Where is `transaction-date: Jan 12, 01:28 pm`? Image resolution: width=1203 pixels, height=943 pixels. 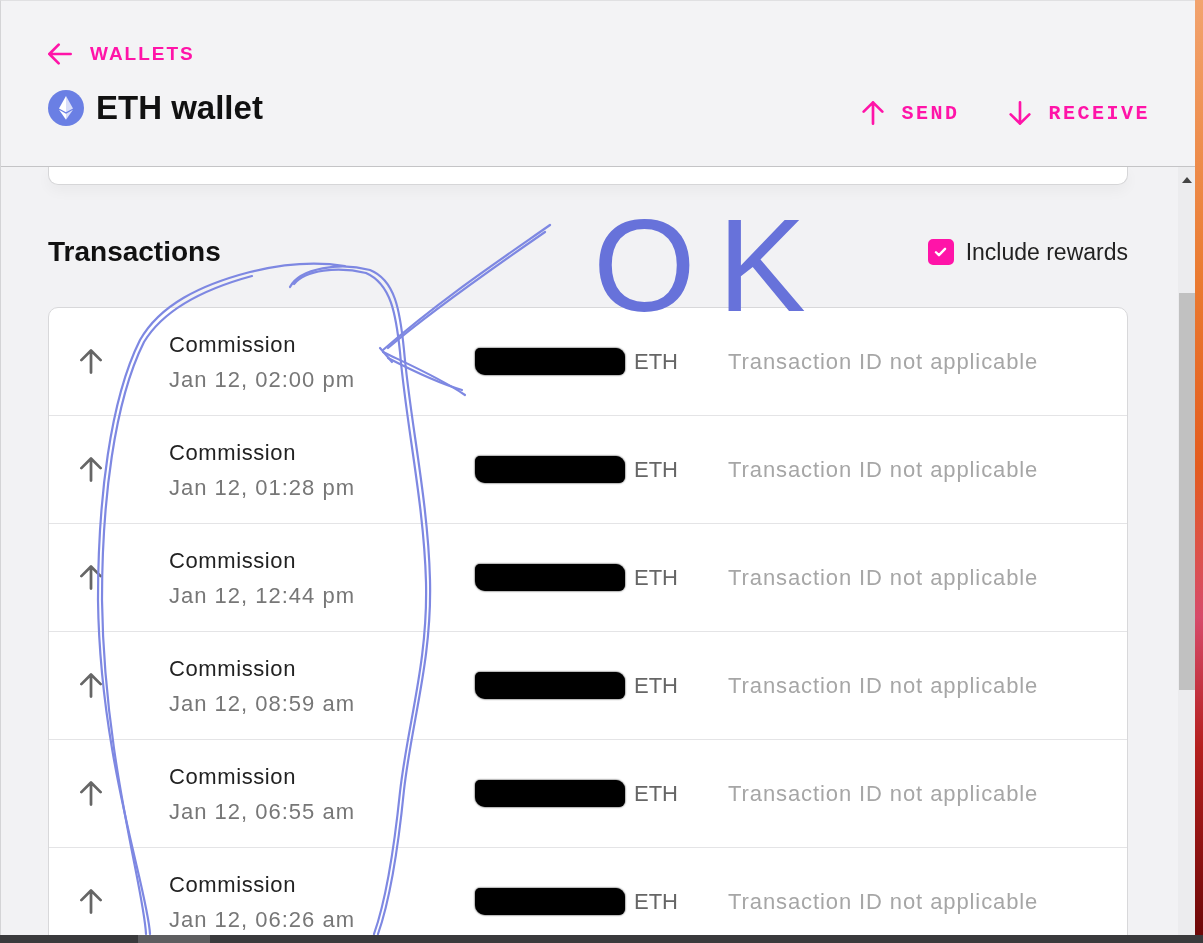
transaction-date: Jan 12, 01:28 pm is located at coordinates (262, 487).